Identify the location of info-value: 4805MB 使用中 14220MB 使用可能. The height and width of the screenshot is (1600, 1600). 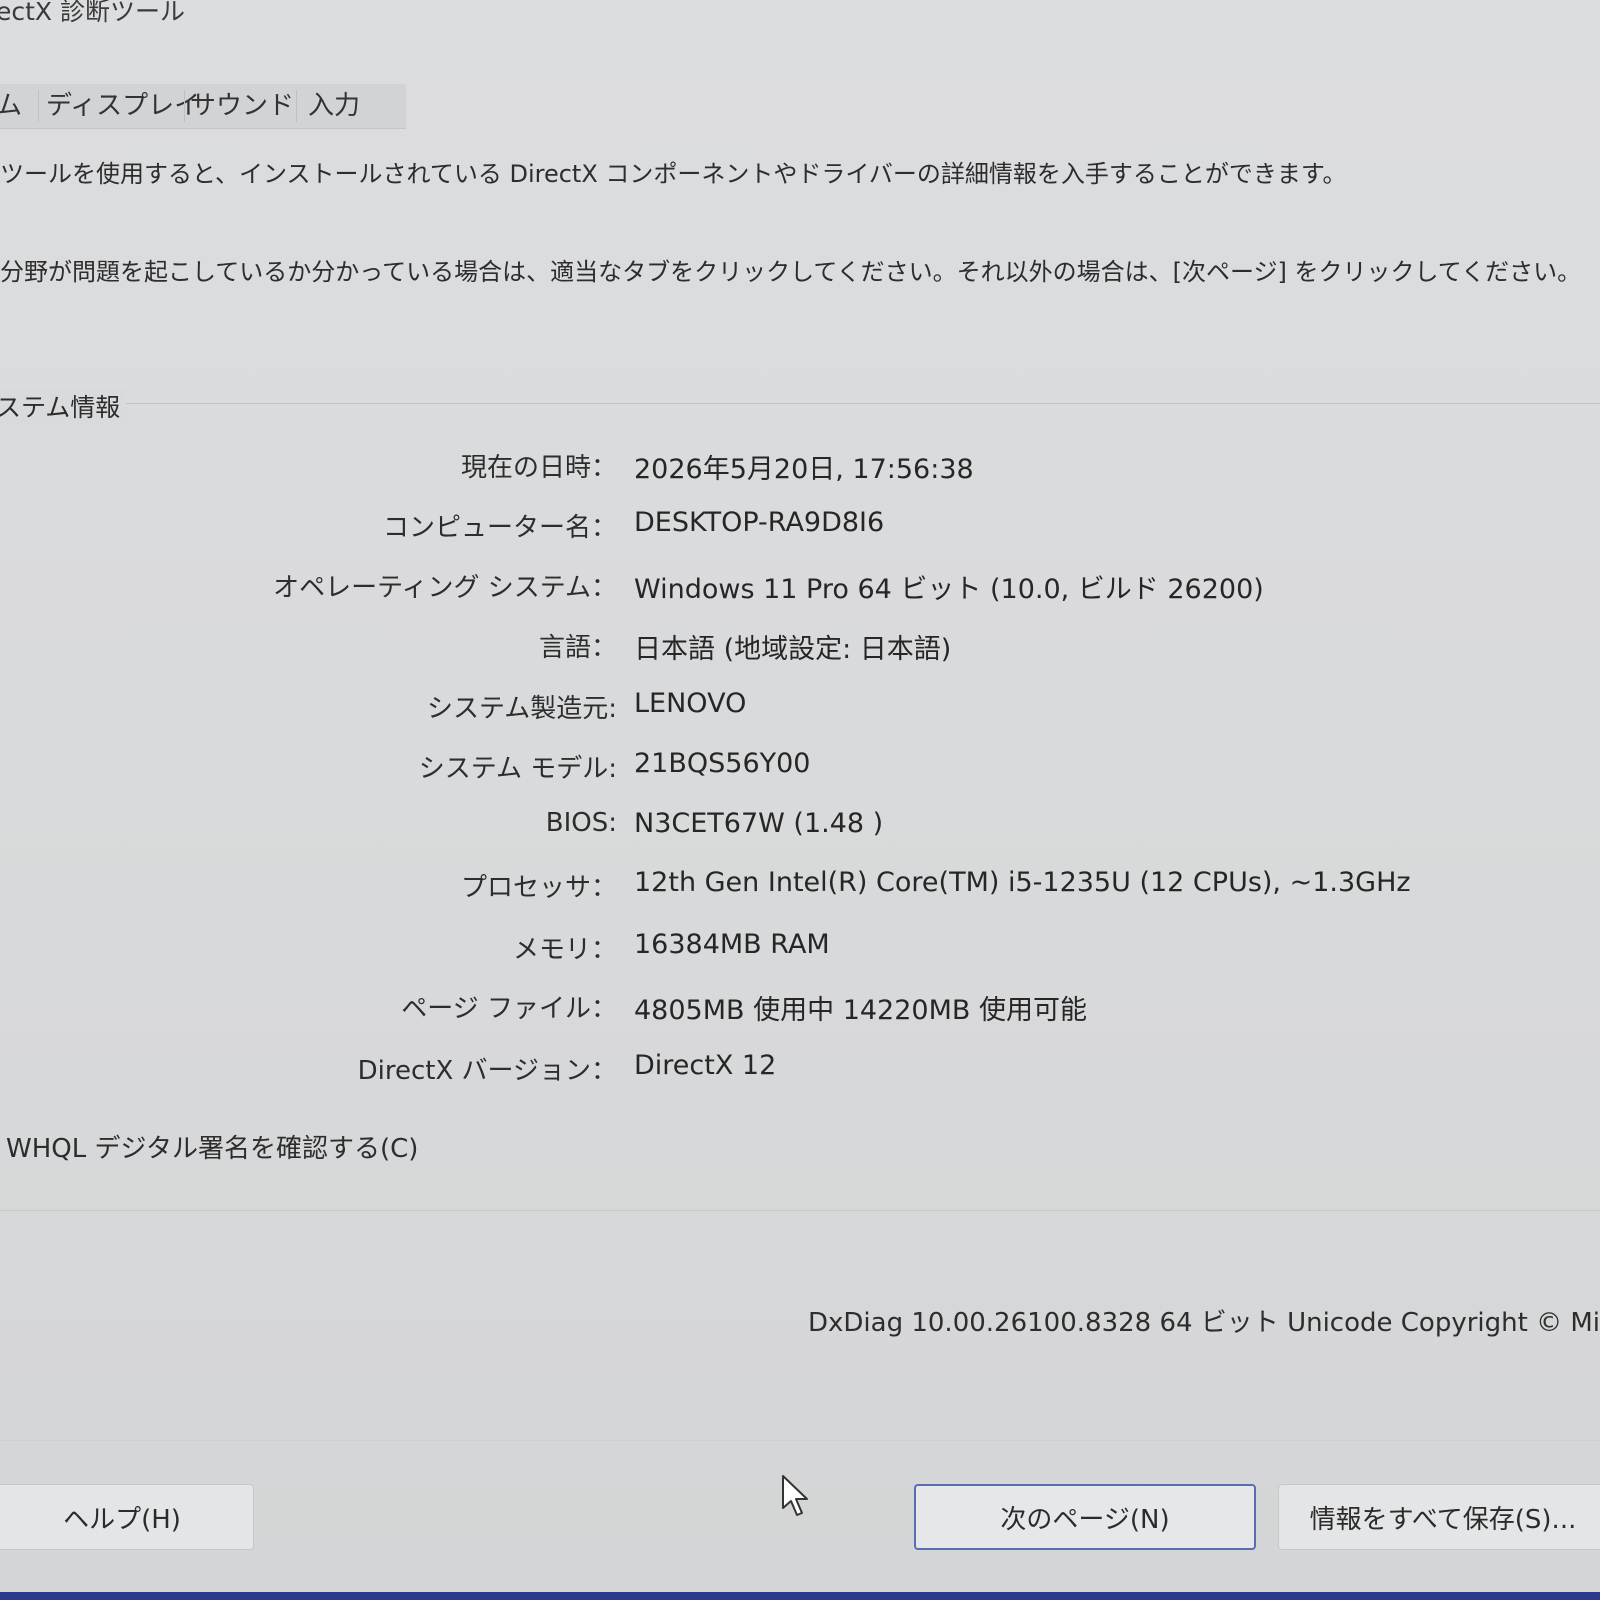
(860, 1010).